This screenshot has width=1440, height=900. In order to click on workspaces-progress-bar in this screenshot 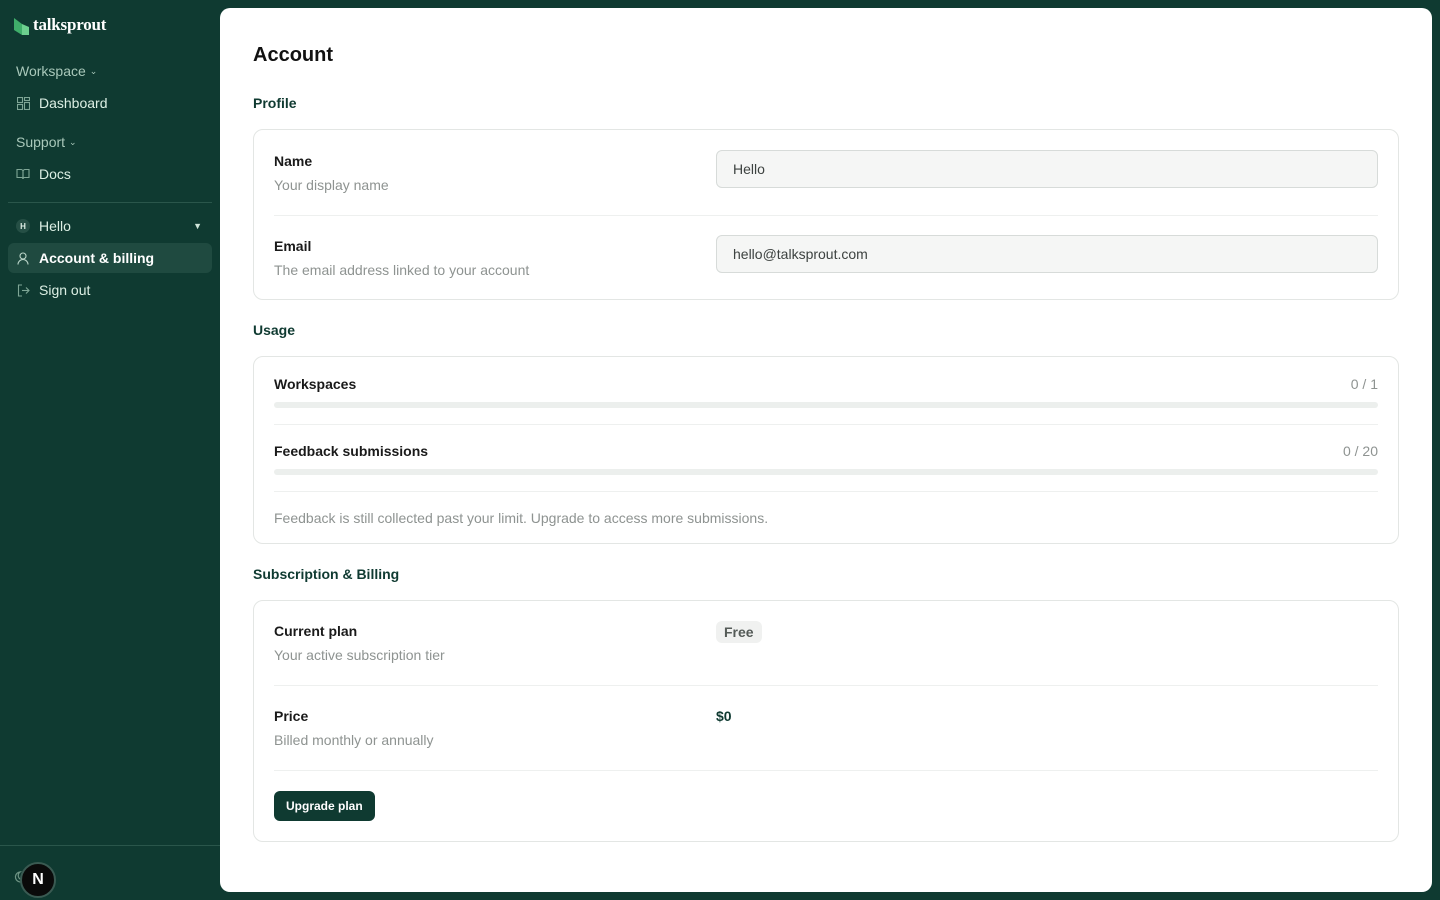, I will do `click(826, 405)`.